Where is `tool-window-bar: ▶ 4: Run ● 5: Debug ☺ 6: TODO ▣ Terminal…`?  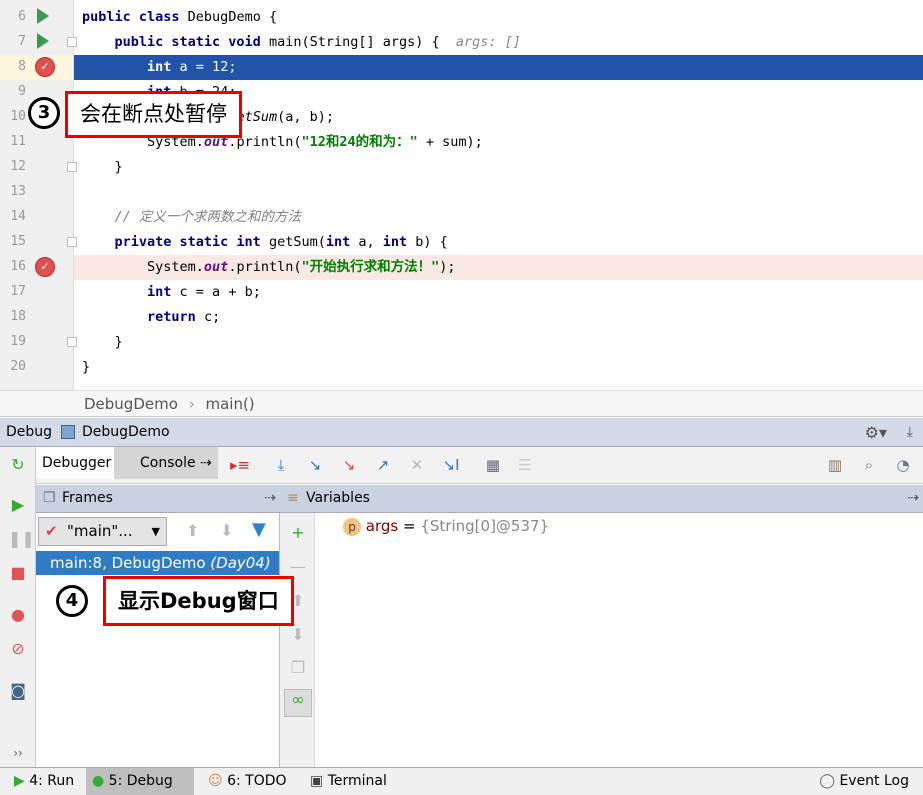
tool-window-bar: ▶ 4: Run ● 5: Debug ☺ 6: TODO ▣ Terminal… is located at coordinates (461, 781).